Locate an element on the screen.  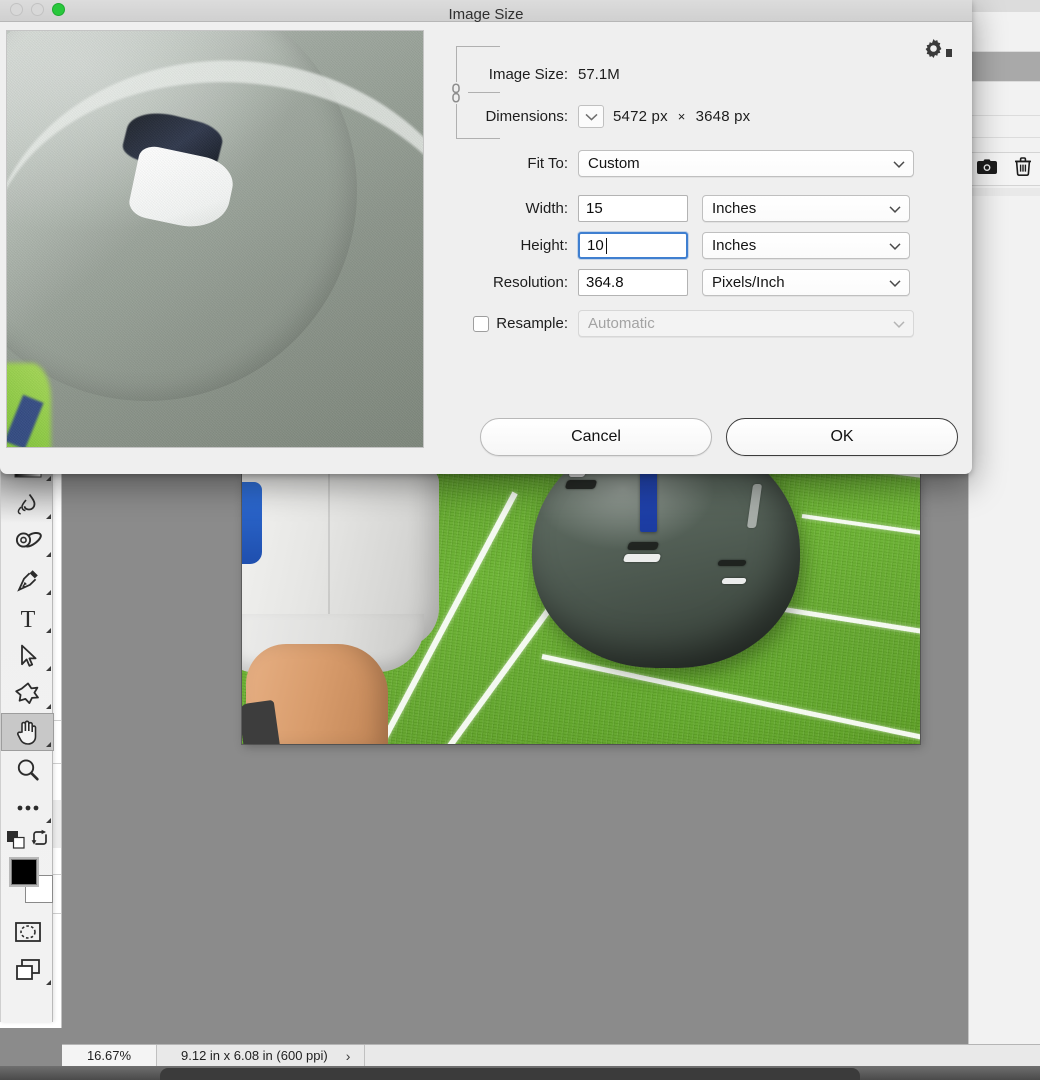
football-helmet is located at coordinates (666, 571).